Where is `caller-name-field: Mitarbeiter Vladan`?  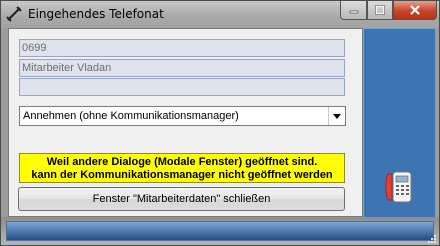 caller-name-field: Mitarbeiter Vladan is located at coordinates (182, 68).